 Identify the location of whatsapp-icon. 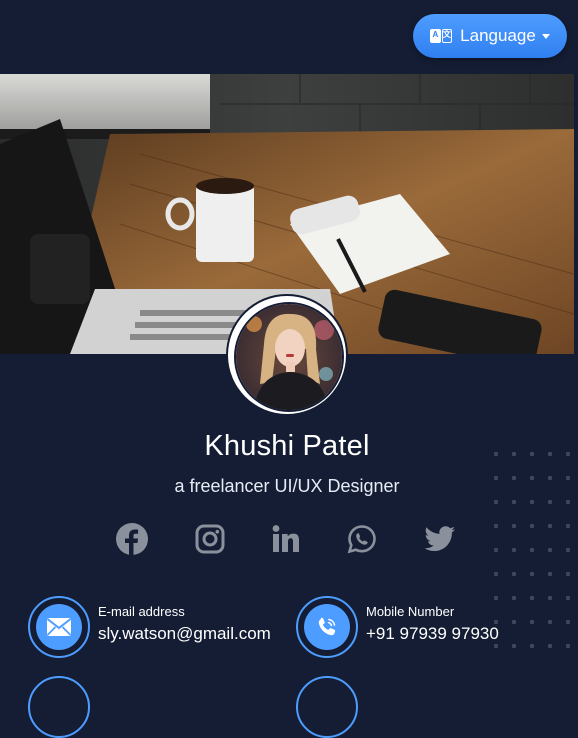
(362, 539).